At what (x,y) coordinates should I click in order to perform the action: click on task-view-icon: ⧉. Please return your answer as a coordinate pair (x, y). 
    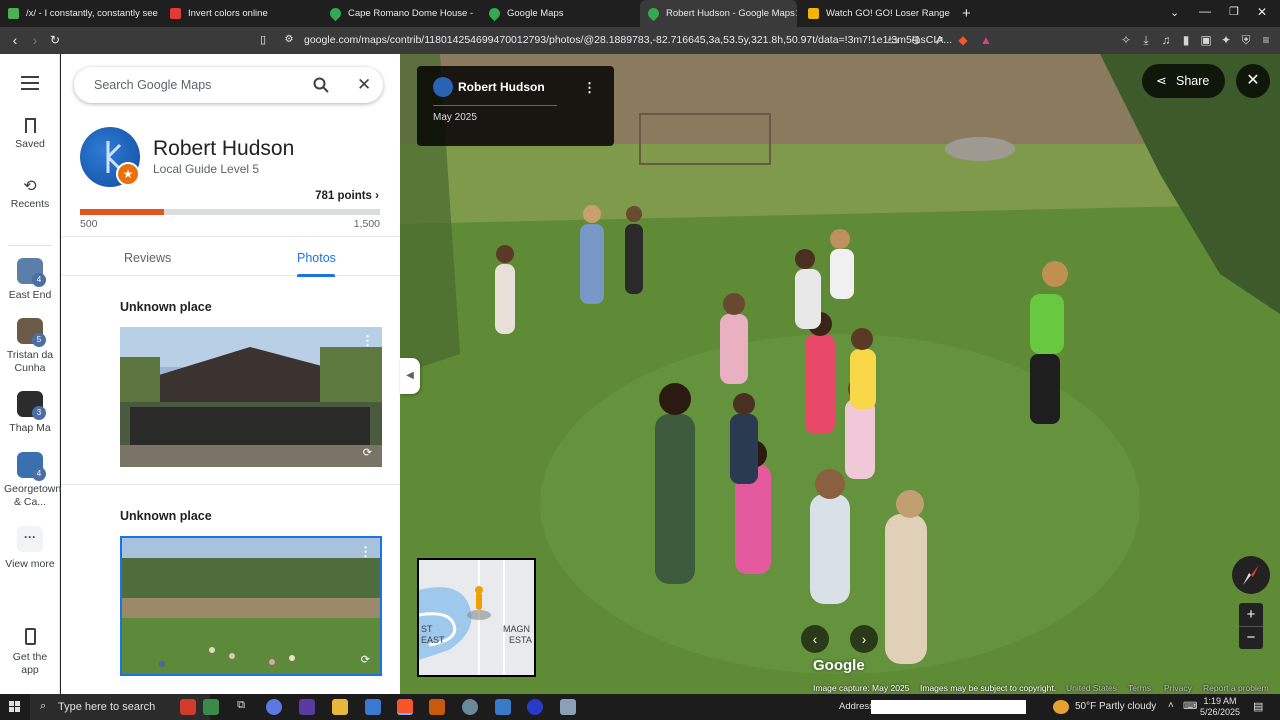
    Looking at the image, I should click on (241, 707).